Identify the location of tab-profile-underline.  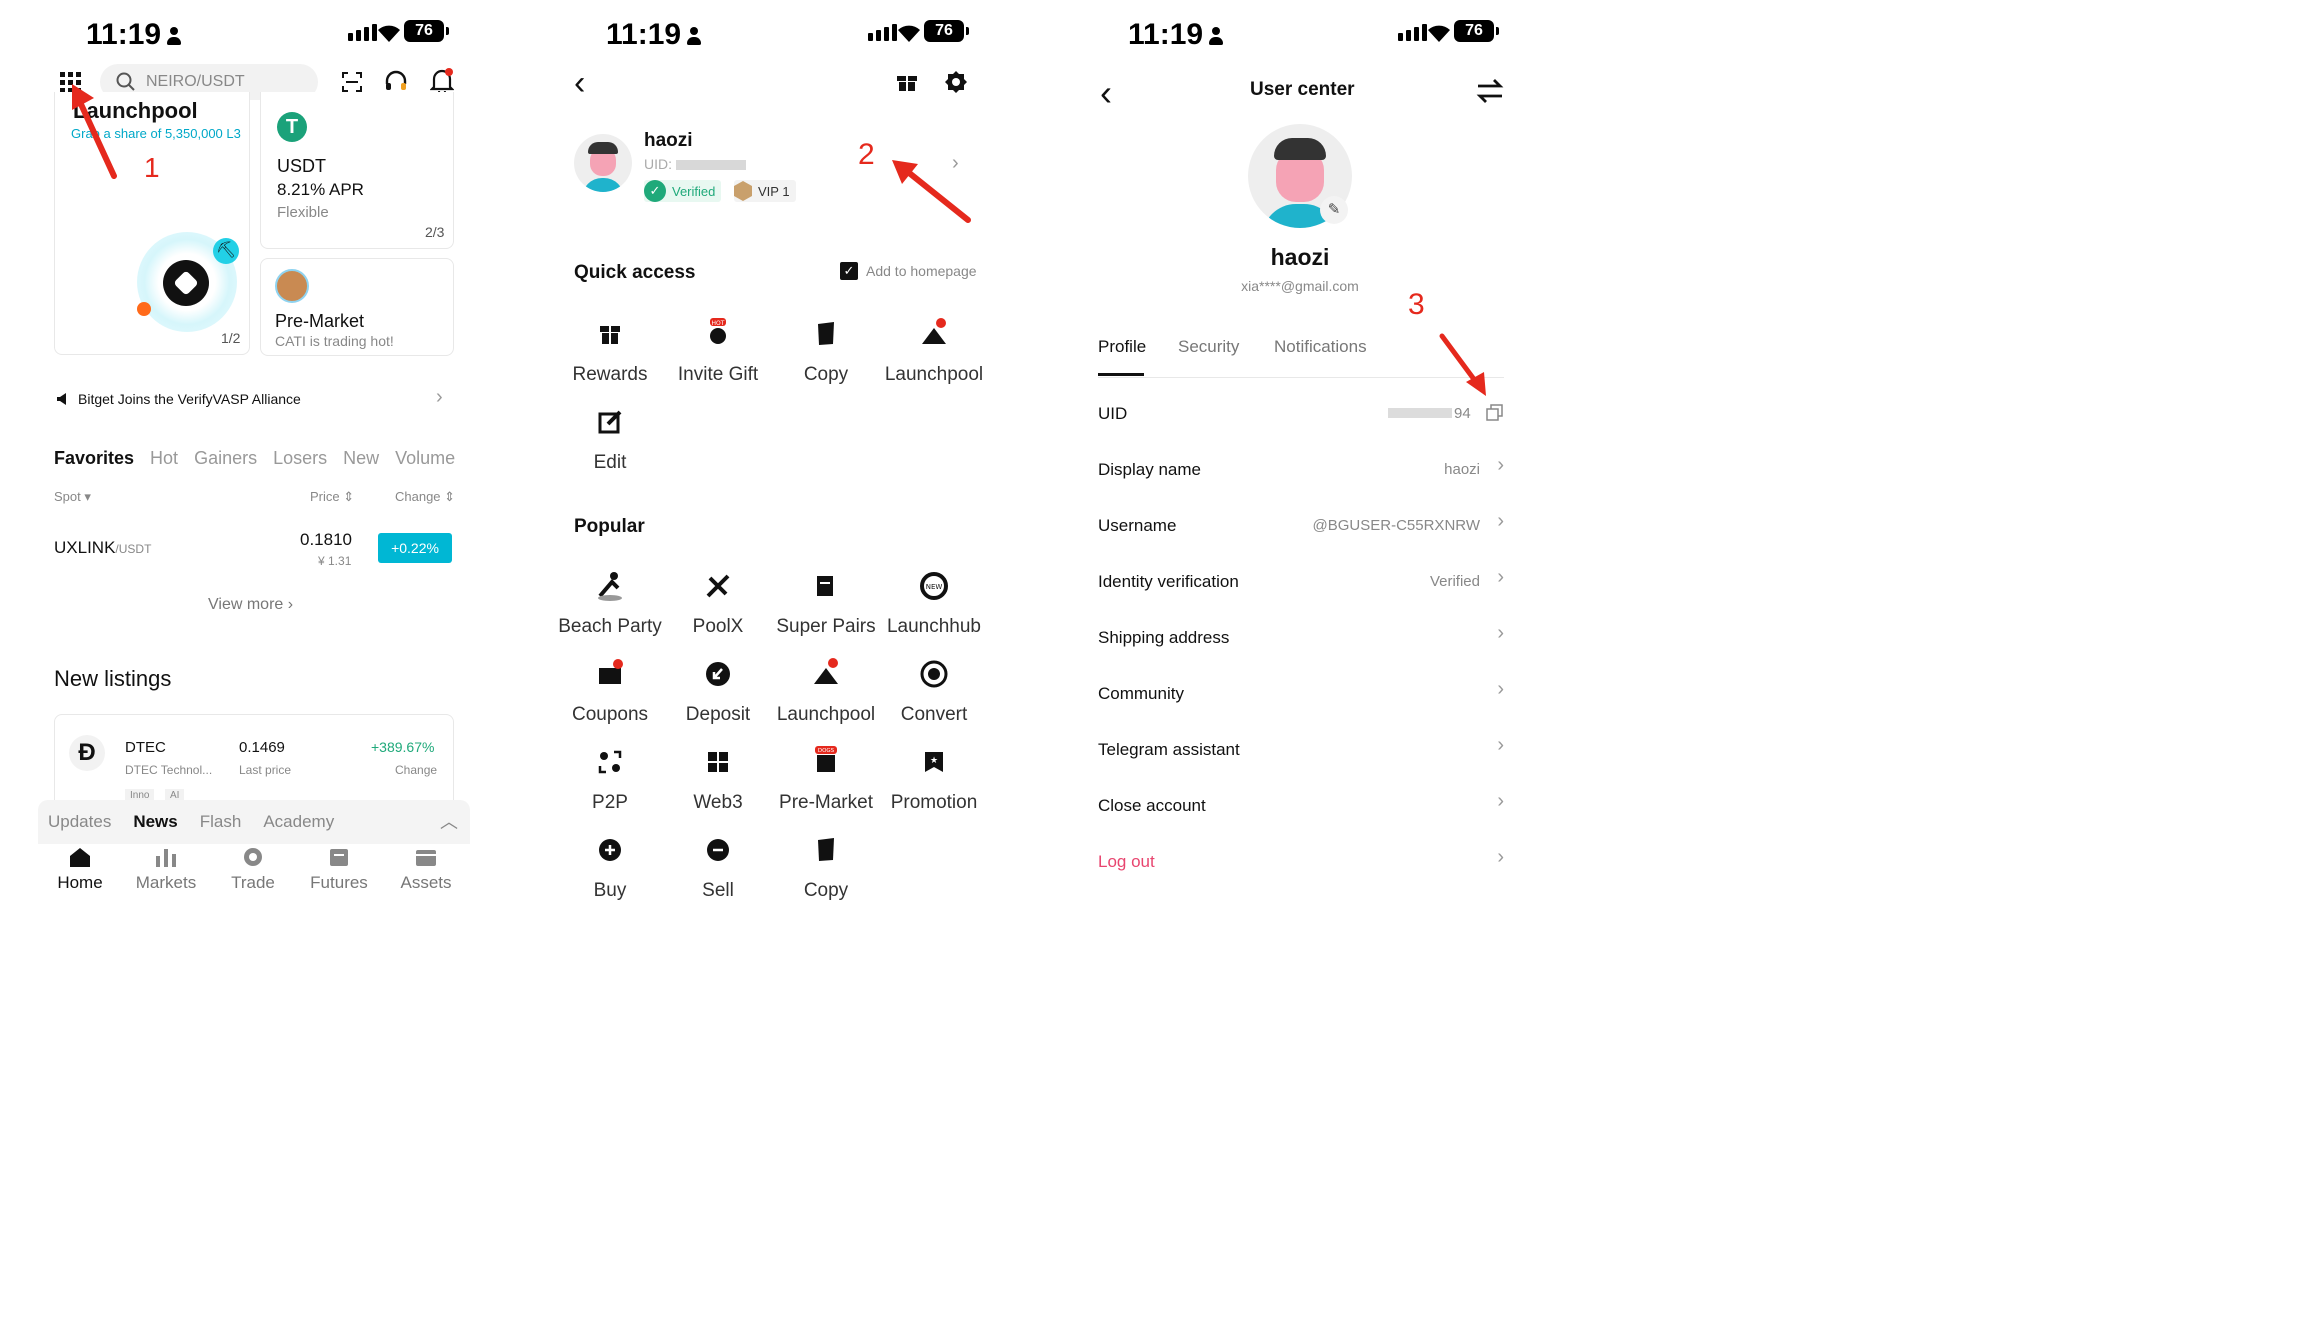
(1121, 374).